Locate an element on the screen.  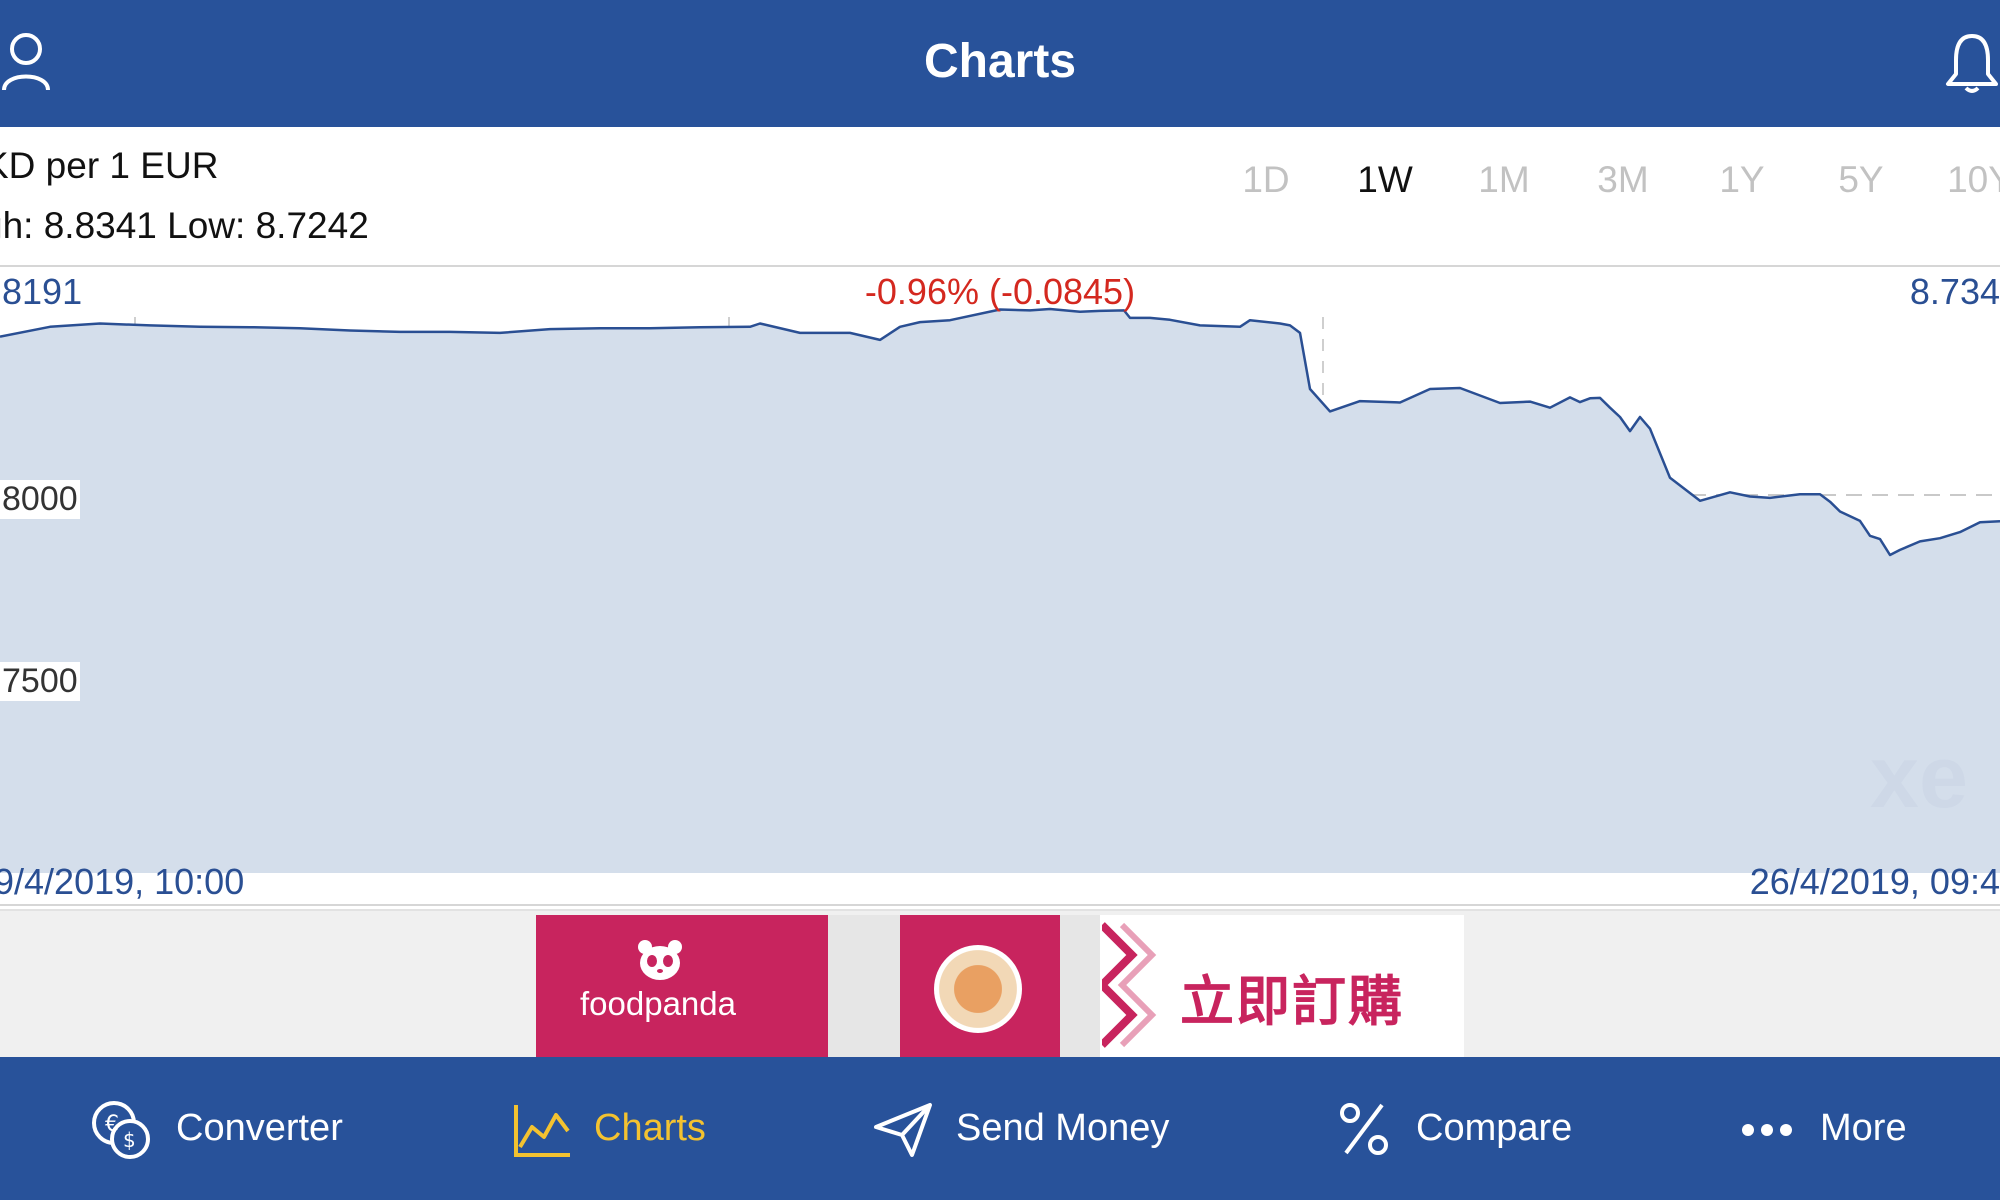
range-1d: 1D is located at coordinates (1266, 180).